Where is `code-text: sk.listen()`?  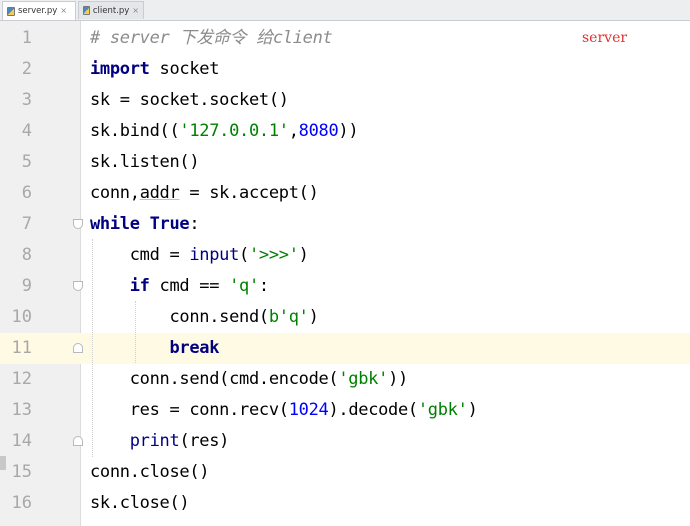
code-text: sk.listen() is located at coordinates (145, 162).